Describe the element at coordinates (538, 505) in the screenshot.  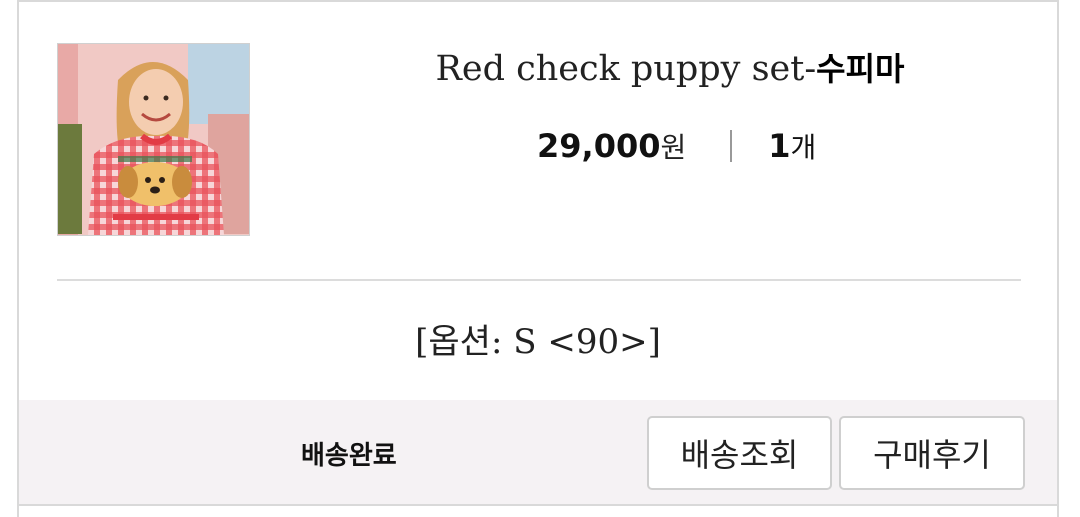
I see `bottom-border` at that location.